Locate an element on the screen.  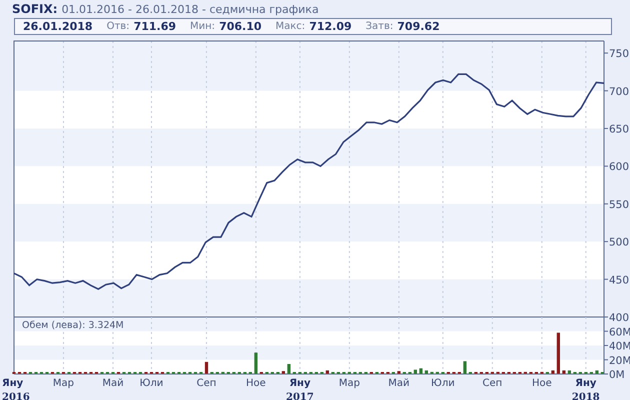
field-value: 711.69 is located at coordinates (155, 26).